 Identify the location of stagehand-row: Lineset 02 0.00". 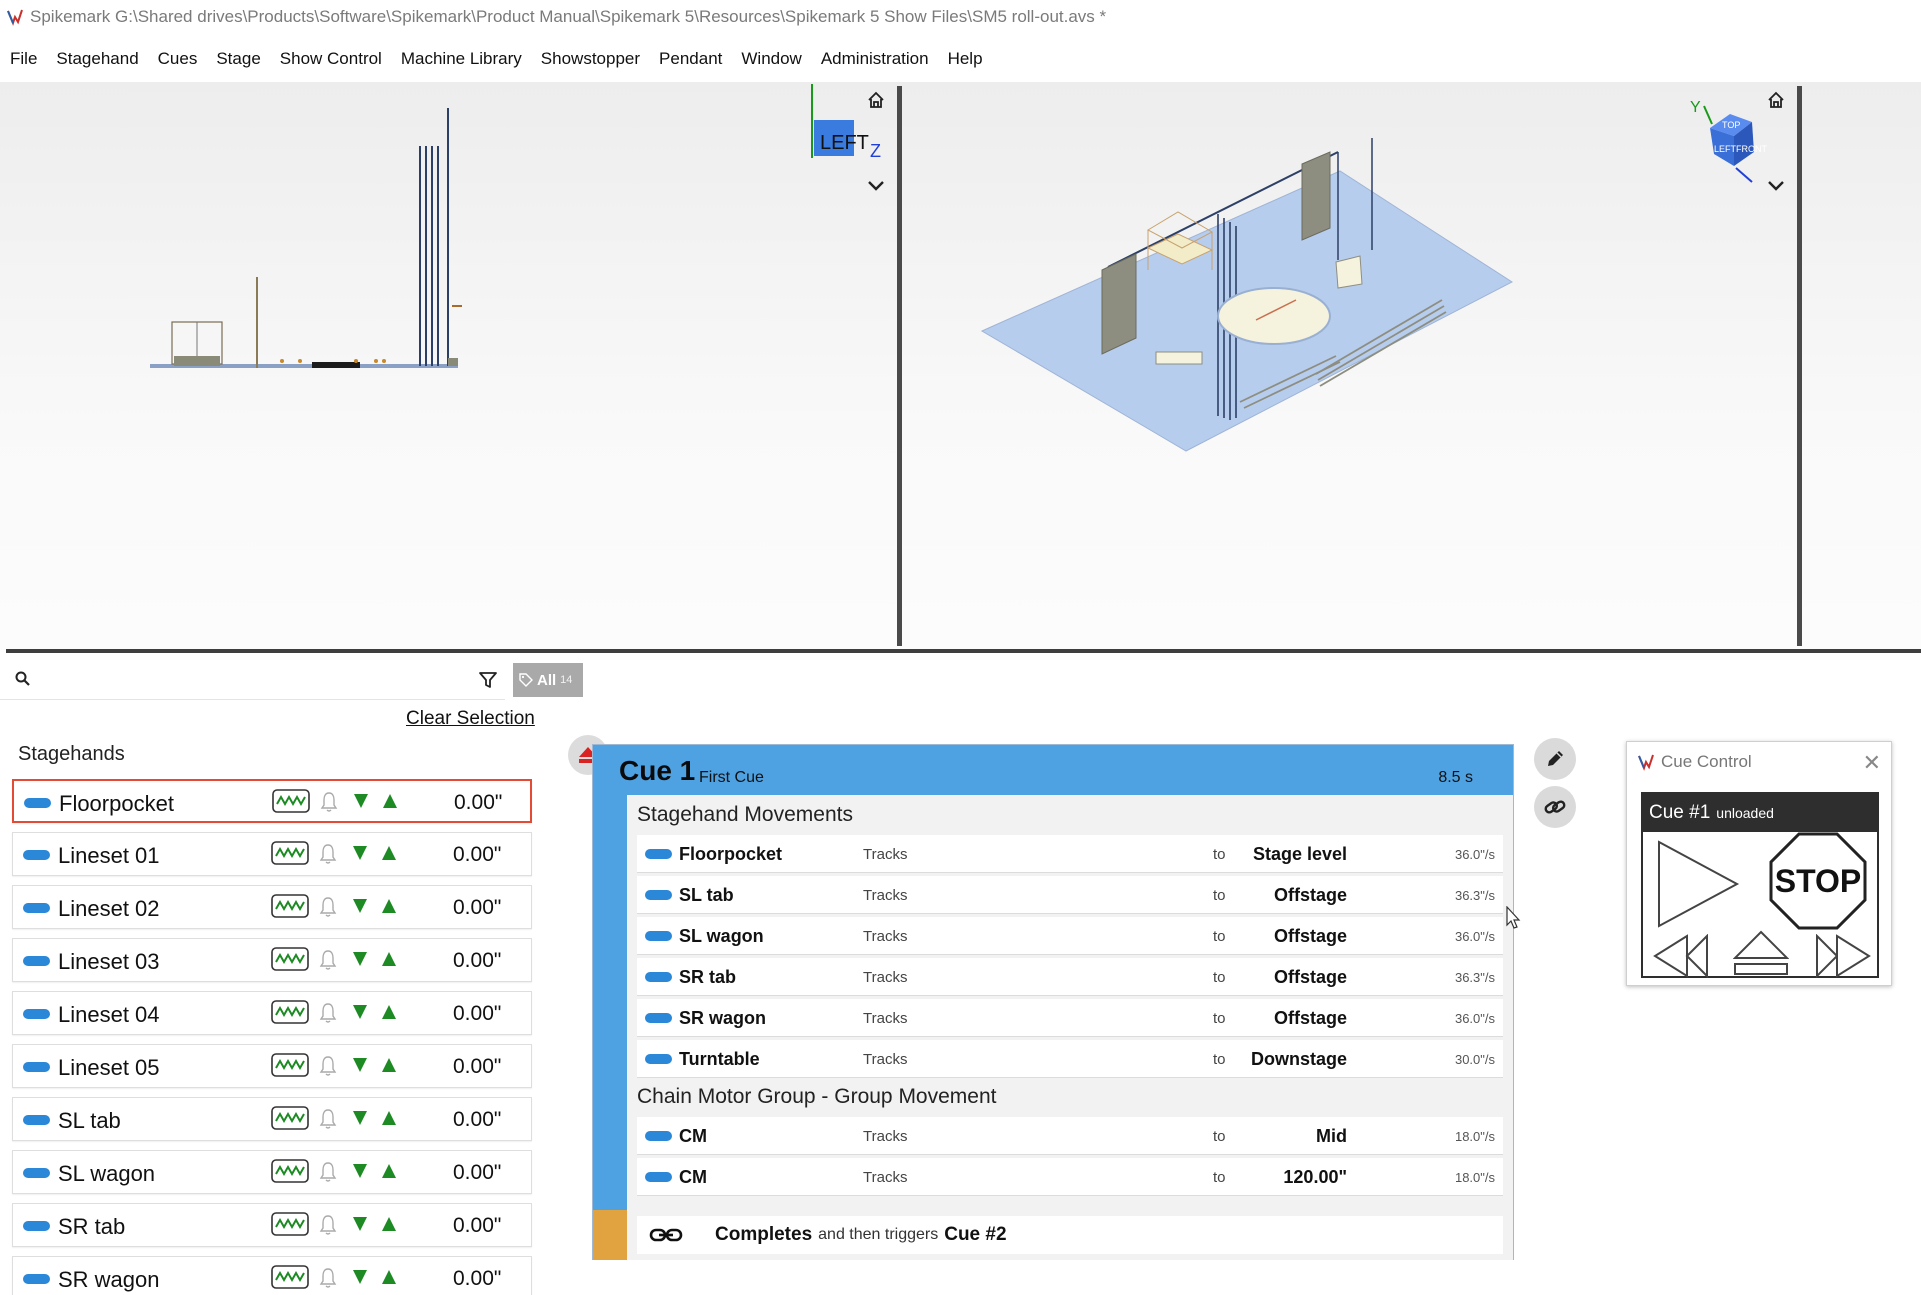
(272, 907).